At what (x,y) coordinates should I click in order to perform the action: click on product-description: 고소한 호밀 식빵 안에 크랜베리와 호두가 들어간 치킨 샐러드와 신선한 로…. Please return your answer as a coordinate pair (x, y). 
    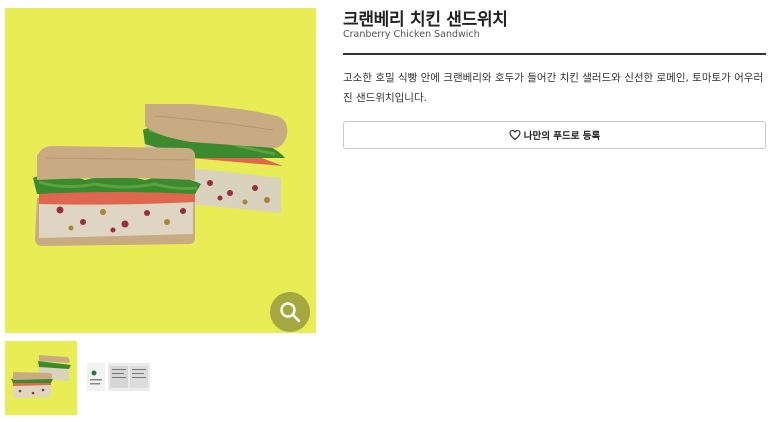
    Looking at the image, I should click on (553, 88).